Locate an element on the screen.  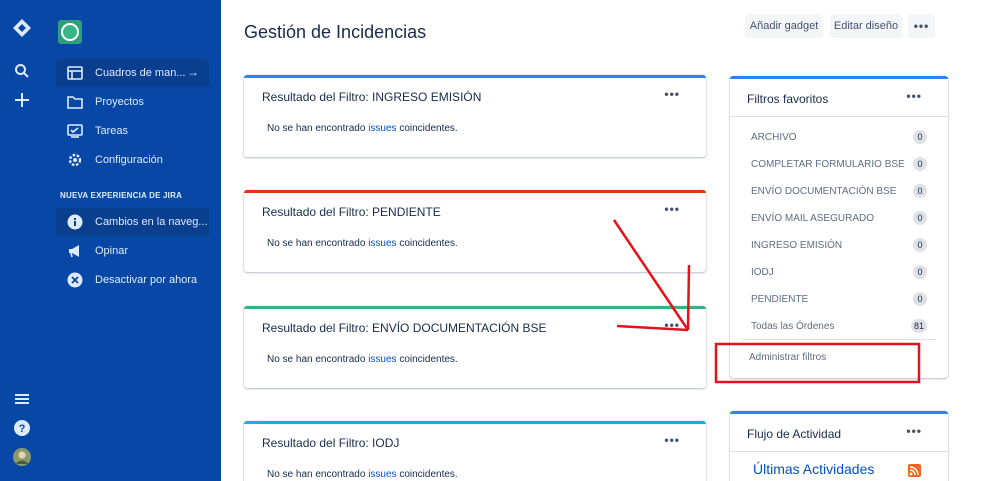
issues-icon is located at coordinates (75, 131).